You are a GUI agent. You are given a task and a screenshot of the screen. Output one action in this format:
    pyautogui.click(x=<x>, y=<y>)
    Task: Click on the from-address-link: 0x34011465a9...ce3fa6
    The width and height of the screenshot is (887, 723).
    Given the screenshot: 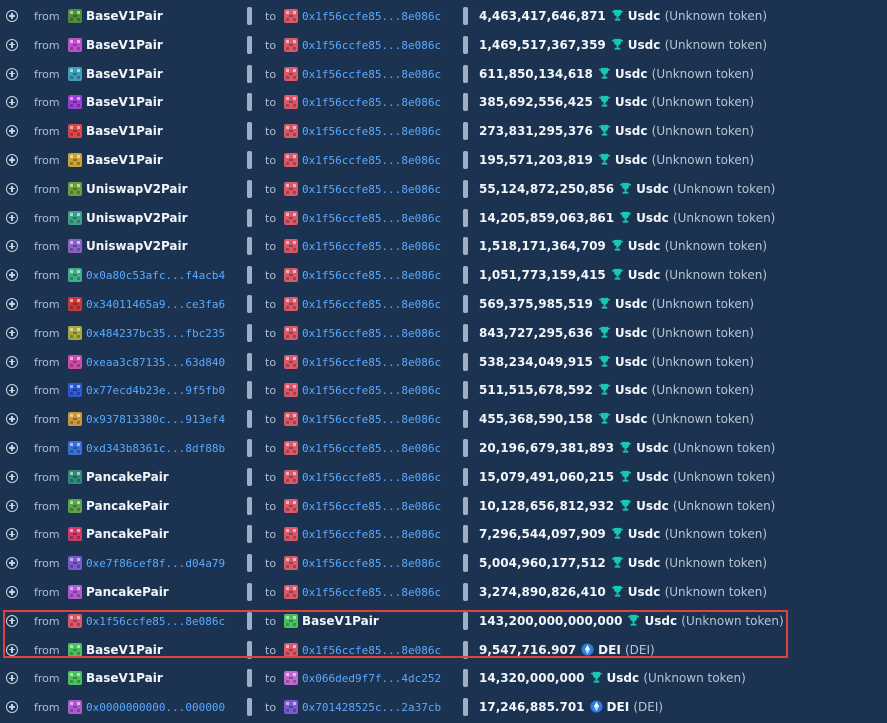 What is the action you would take?
    pyautogui.click(x=155, y=304)
    